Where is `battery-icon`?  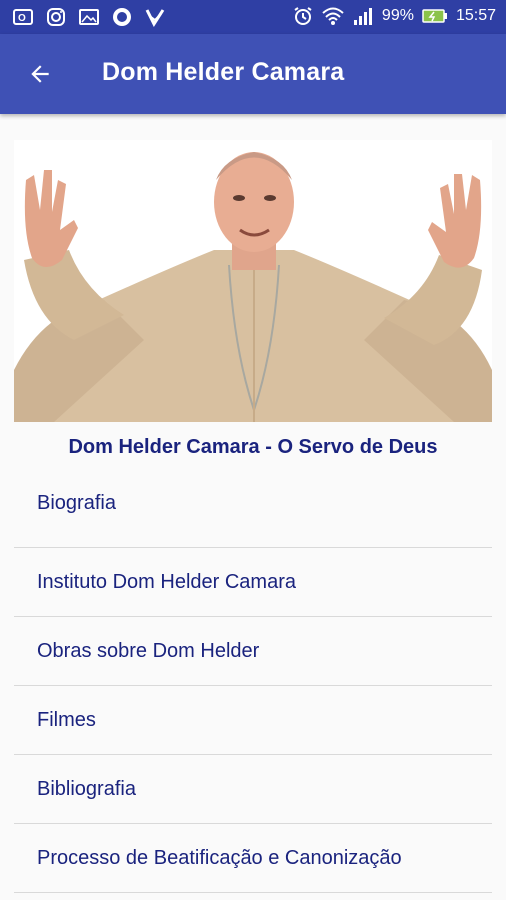
battery-icon is located at coordinates (435, 16).